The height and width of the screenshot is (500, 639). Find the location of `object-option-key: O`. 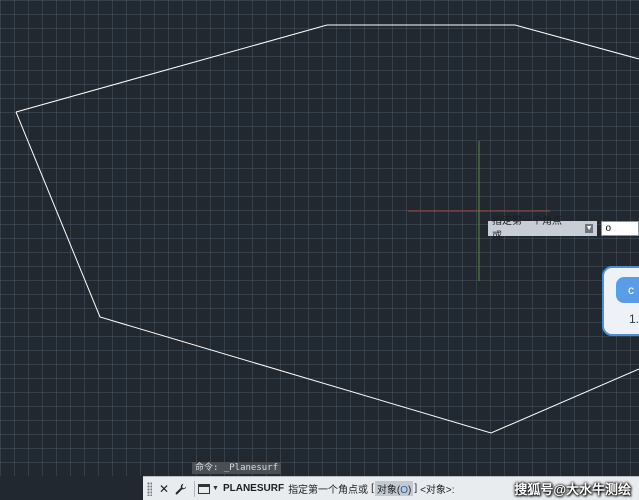

object-option-key: O is located at coordinates (404, 490).